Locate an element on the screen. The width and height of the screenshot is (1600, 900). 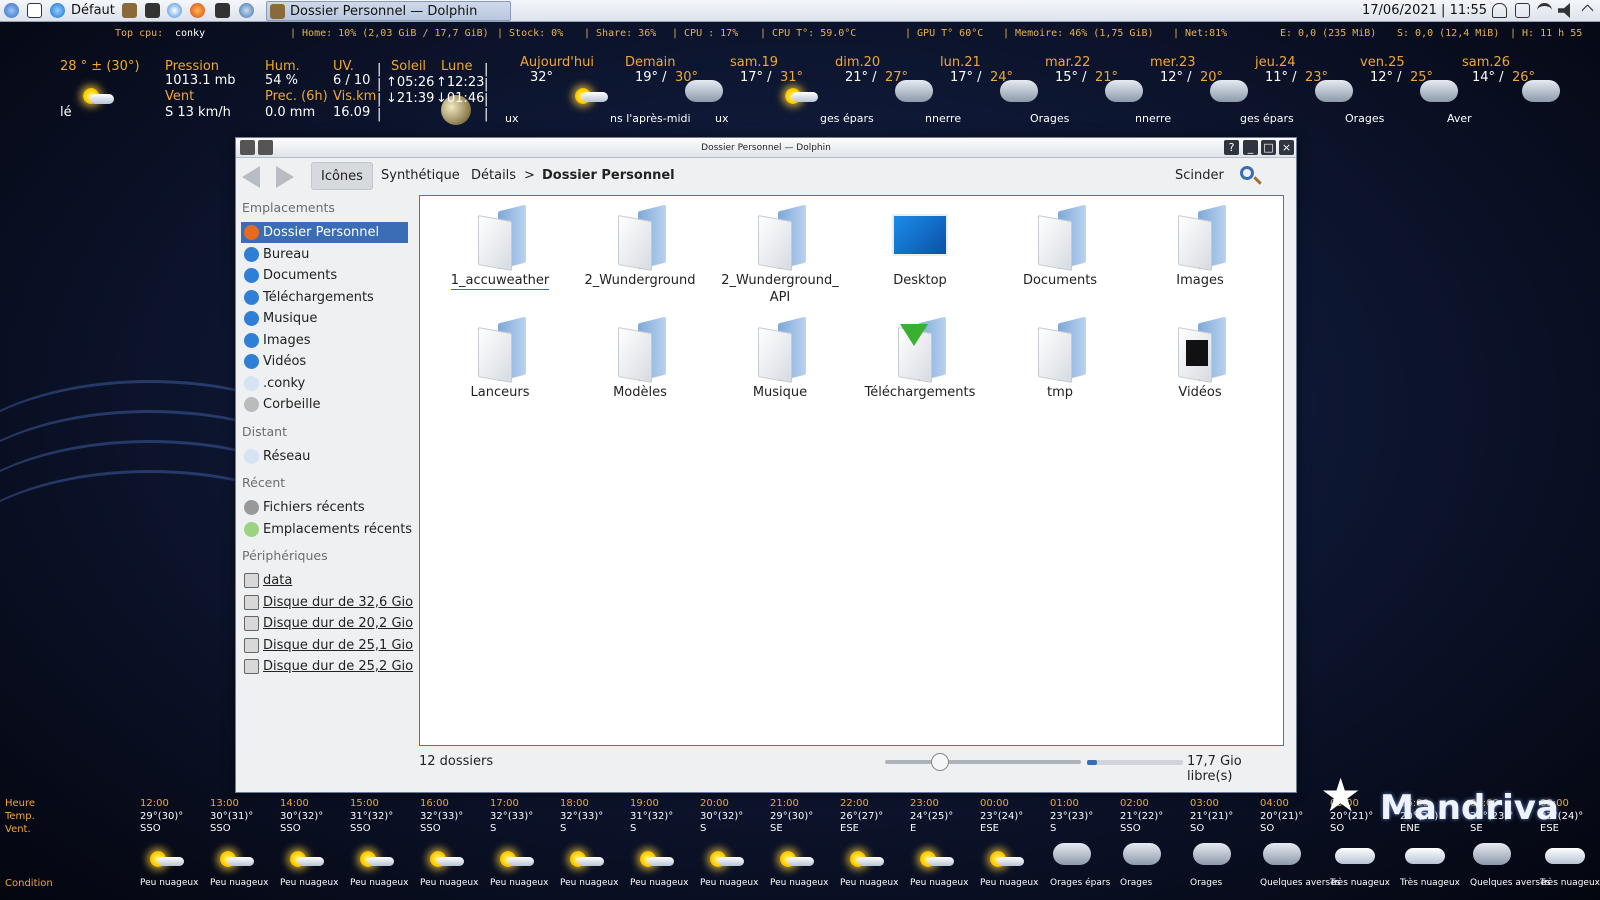
zoom-slider-handle is located at coordinates (939, 762).